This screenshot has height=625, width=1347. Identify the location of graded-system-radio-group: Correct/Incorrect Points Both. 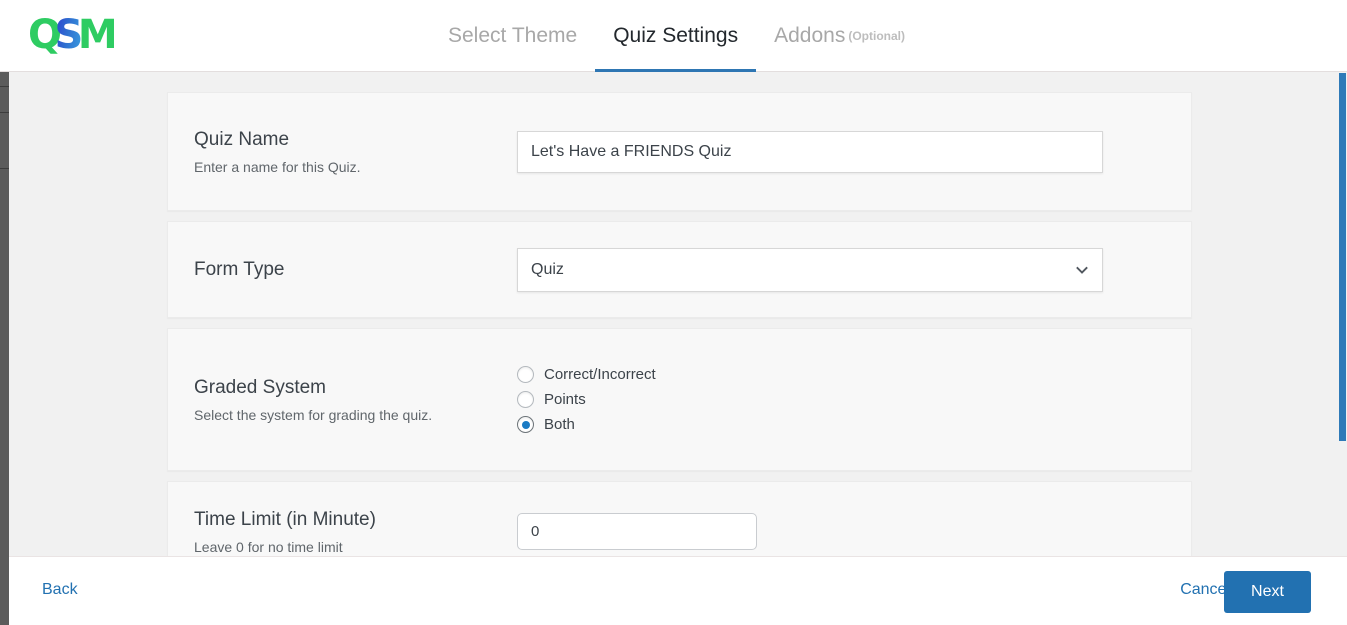
(841, 399).